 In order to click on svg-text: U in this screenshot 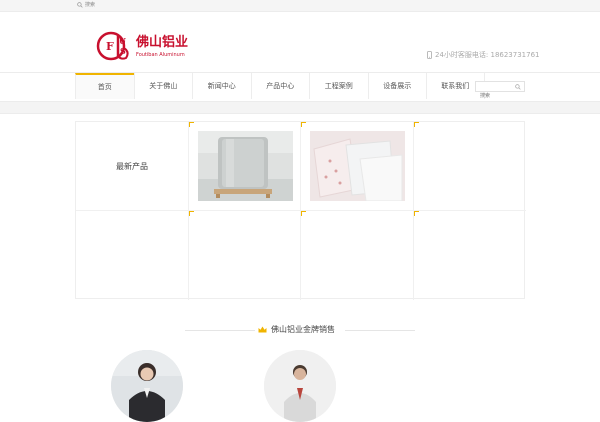, I will do `click(122, 41)`.